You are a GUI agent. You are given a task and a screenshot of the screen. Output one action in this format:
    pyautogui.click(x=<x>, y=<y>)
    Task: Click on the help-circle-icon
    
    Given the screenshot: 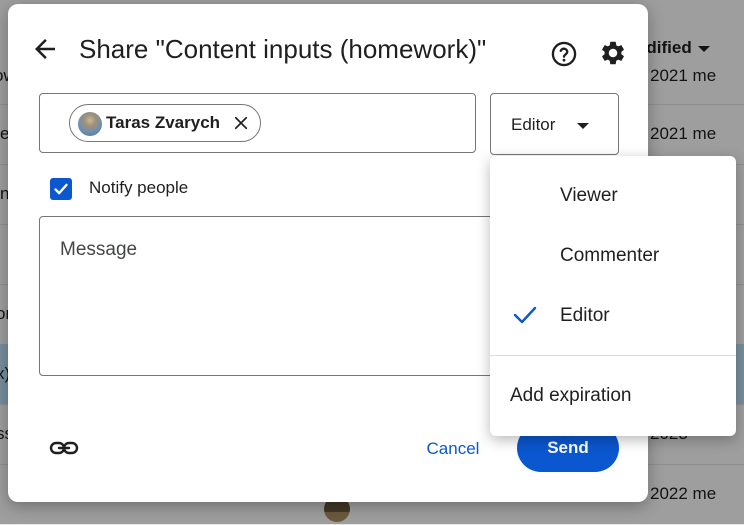 What is the action you would take?
    pyautogui.click(x=564, y=54)
    